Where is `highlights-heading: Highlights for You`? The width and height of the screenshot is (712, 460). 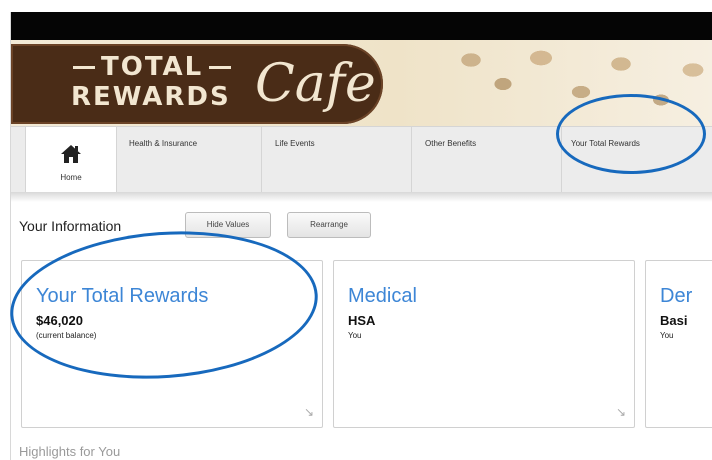 highlights-heading: Highlights for You is located at coordinates (70, 451).